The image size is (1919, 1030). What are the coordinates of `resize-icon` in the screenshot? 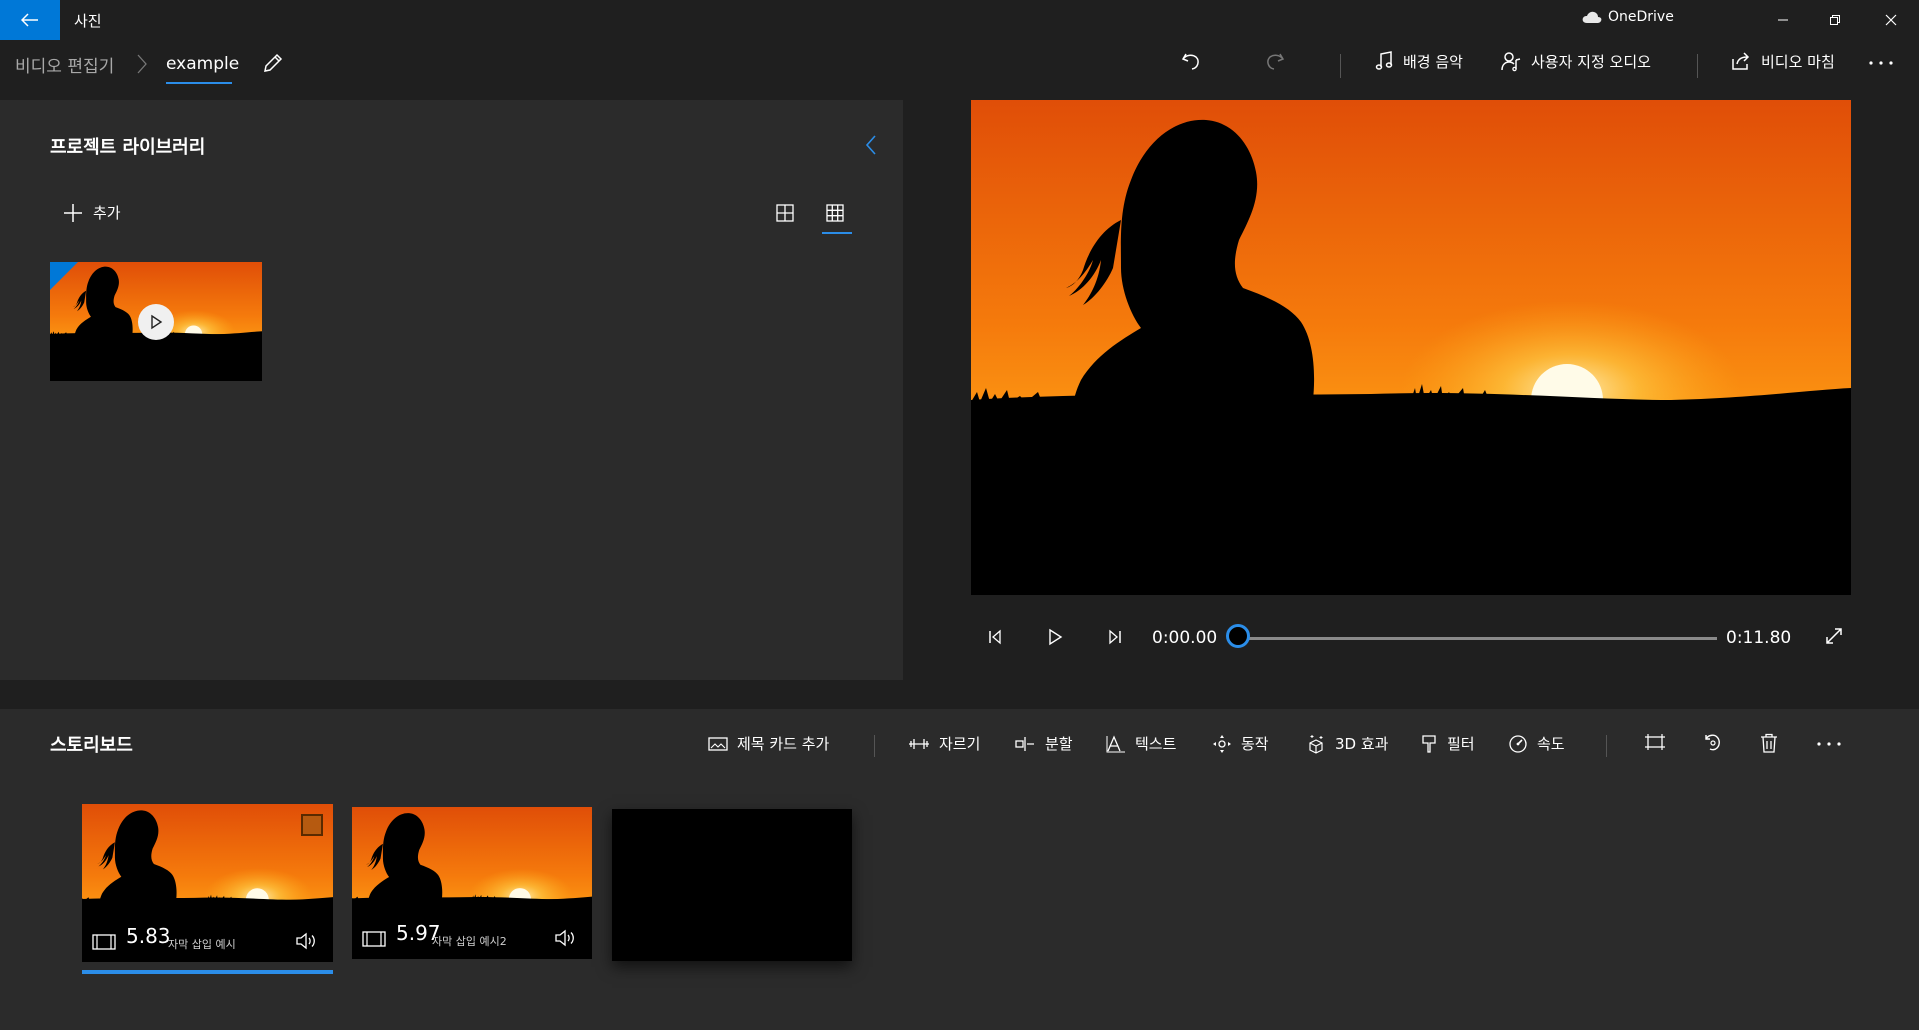 It's located at (1655, 742).